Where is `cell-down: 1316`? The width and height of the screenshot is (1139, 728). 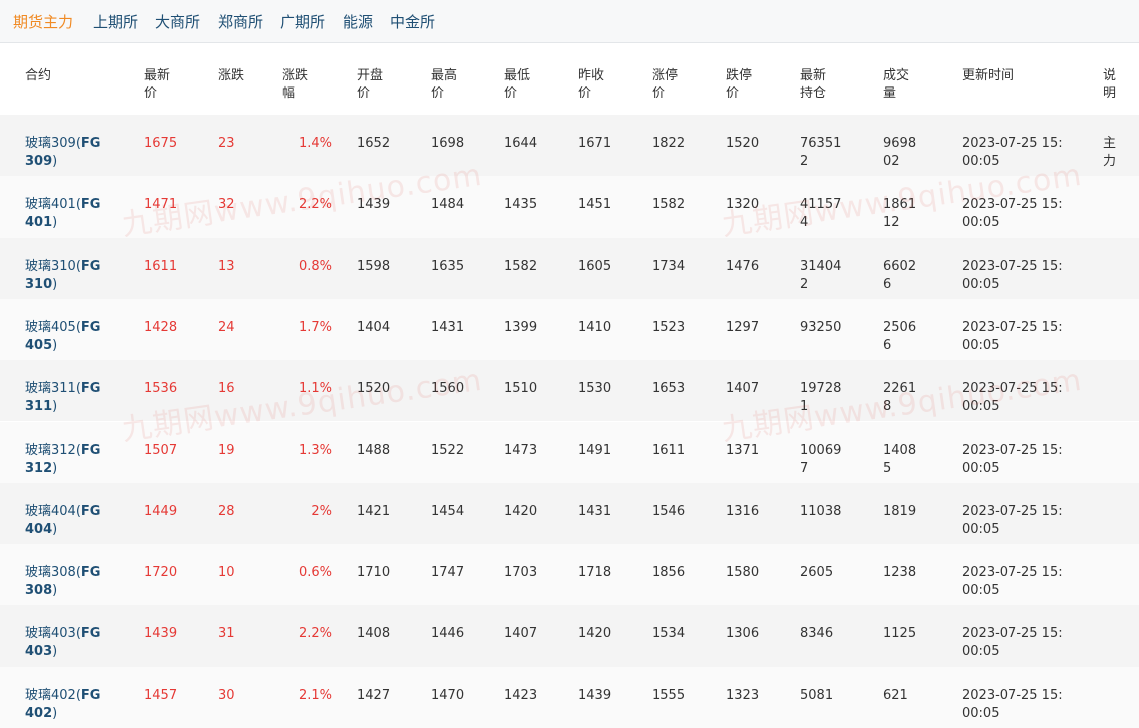 cell-down: 1316 is located at coordinates (743, 511).